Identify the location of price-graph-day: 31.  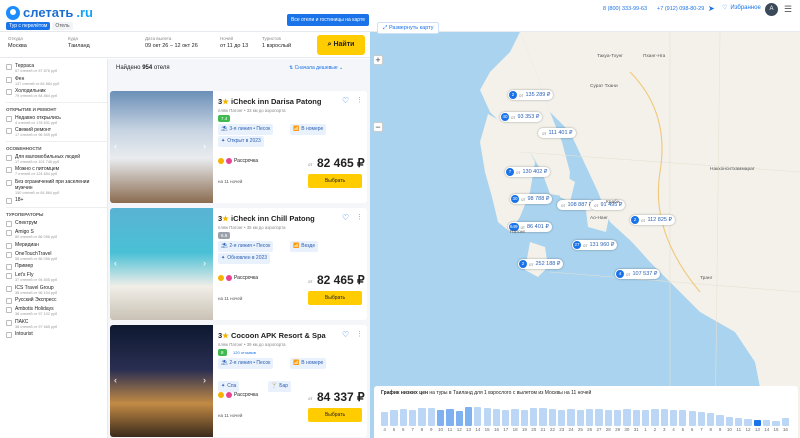
(636, 429).